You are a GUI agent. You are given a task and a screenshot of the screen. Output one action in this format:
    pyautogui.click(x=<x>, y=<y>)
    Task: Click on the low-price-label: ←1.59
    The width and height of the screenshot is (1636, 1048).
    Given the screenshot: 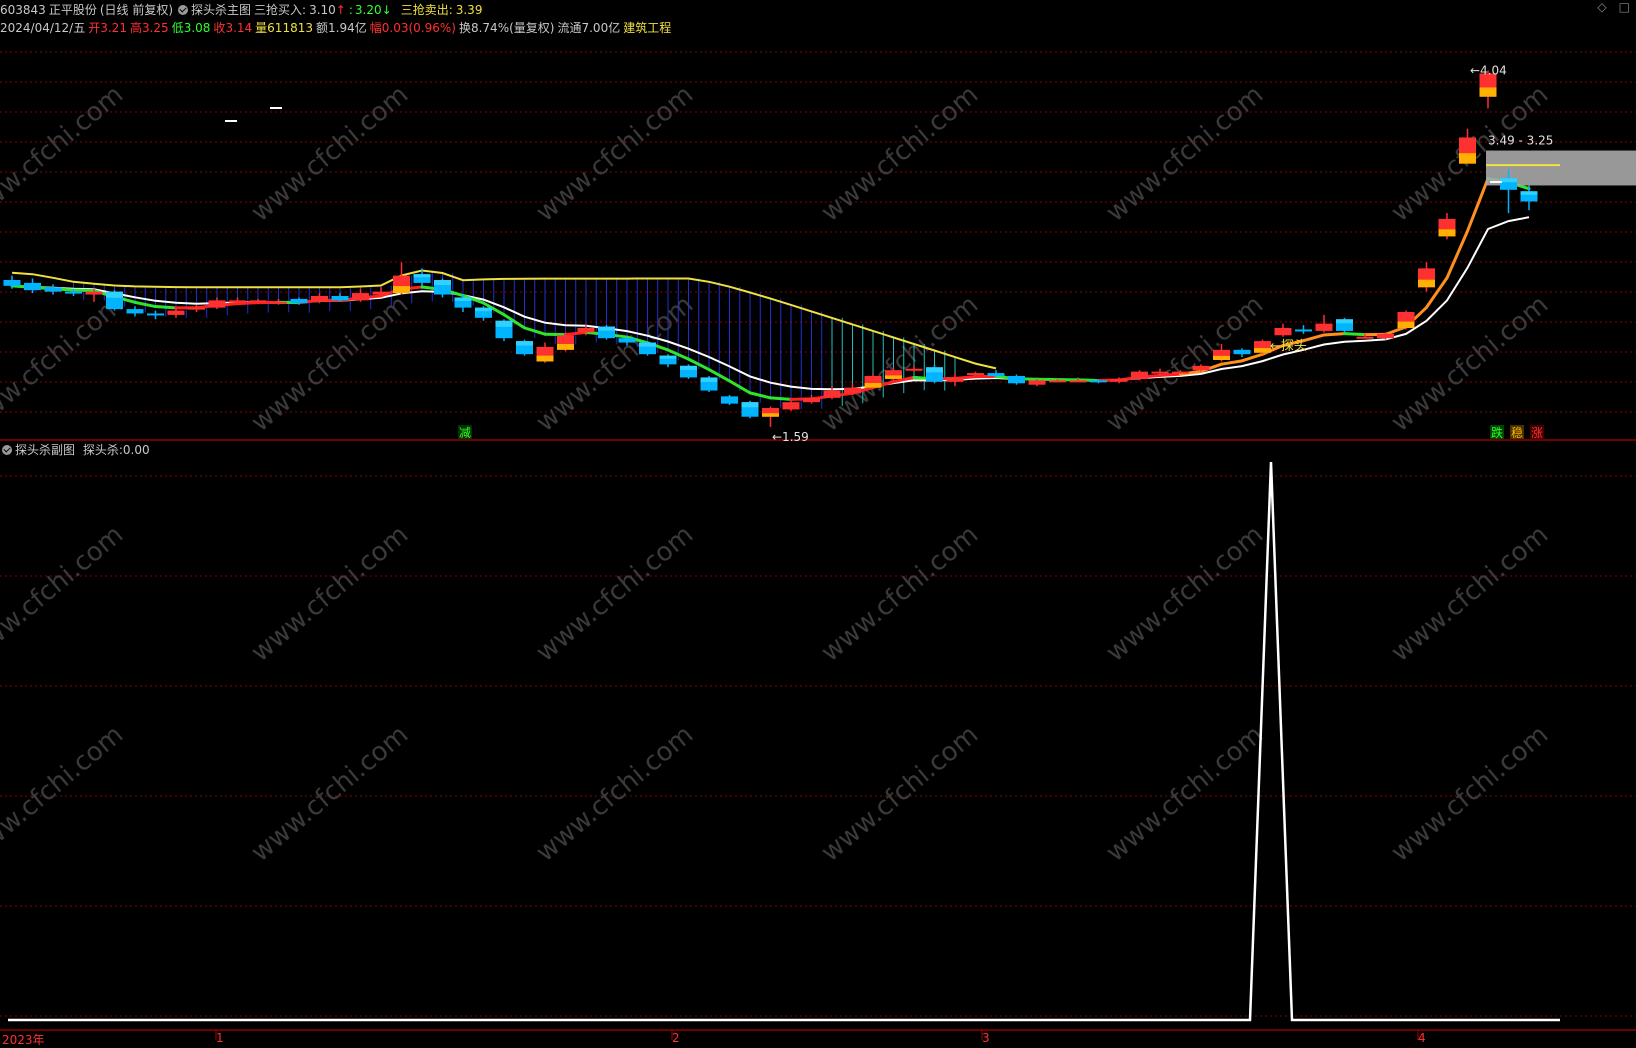 What is the action you would take?
    pyautogui.click(x=790, y=437)
    